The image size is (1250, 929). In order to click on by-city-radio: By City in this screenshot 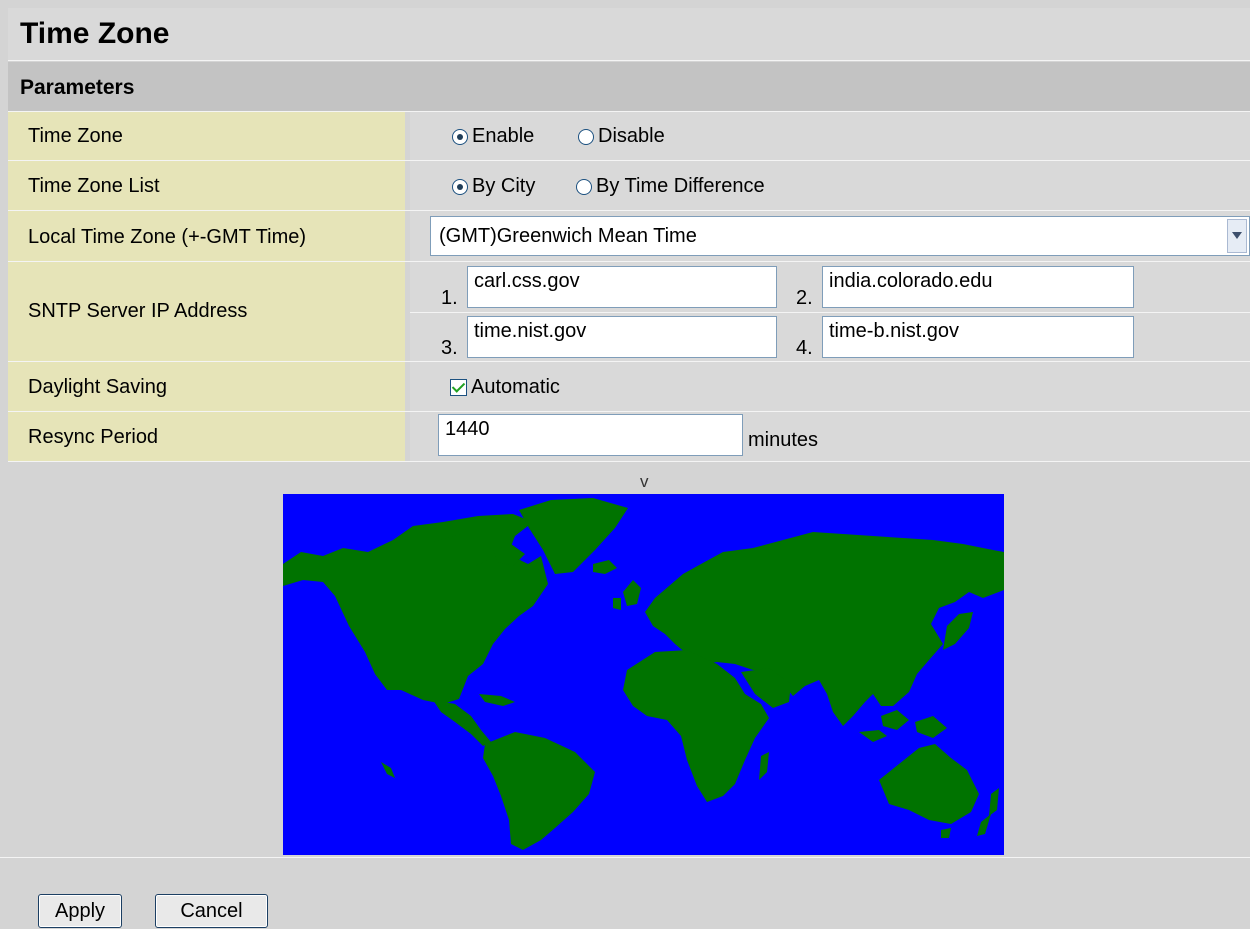, I will do `click(493, 186)`.